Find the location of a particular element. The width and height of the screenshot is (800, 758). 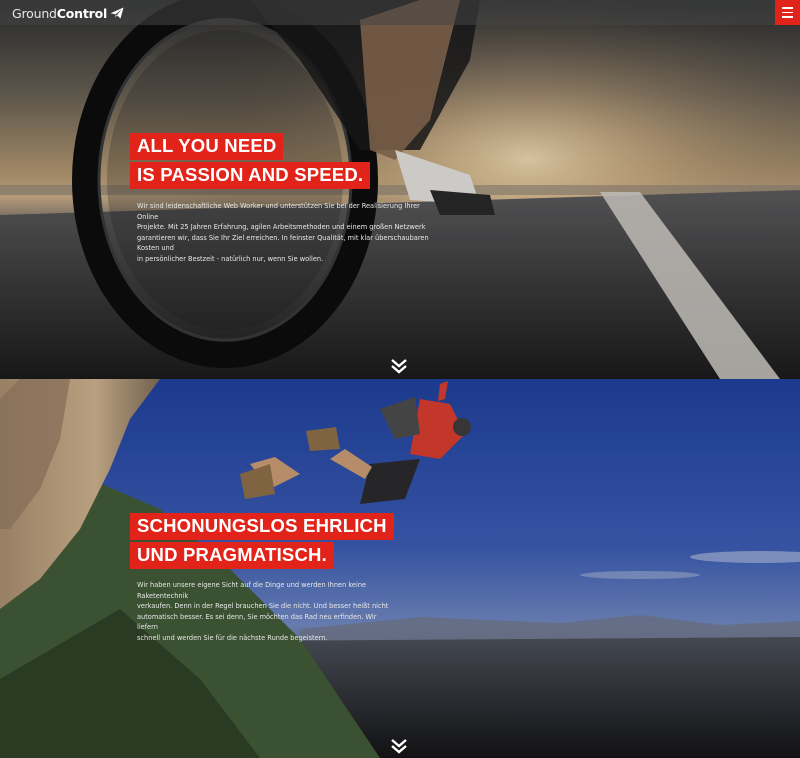

headline-line-2: UND PRAGMATISCH. is located at coordinates (232, 555).